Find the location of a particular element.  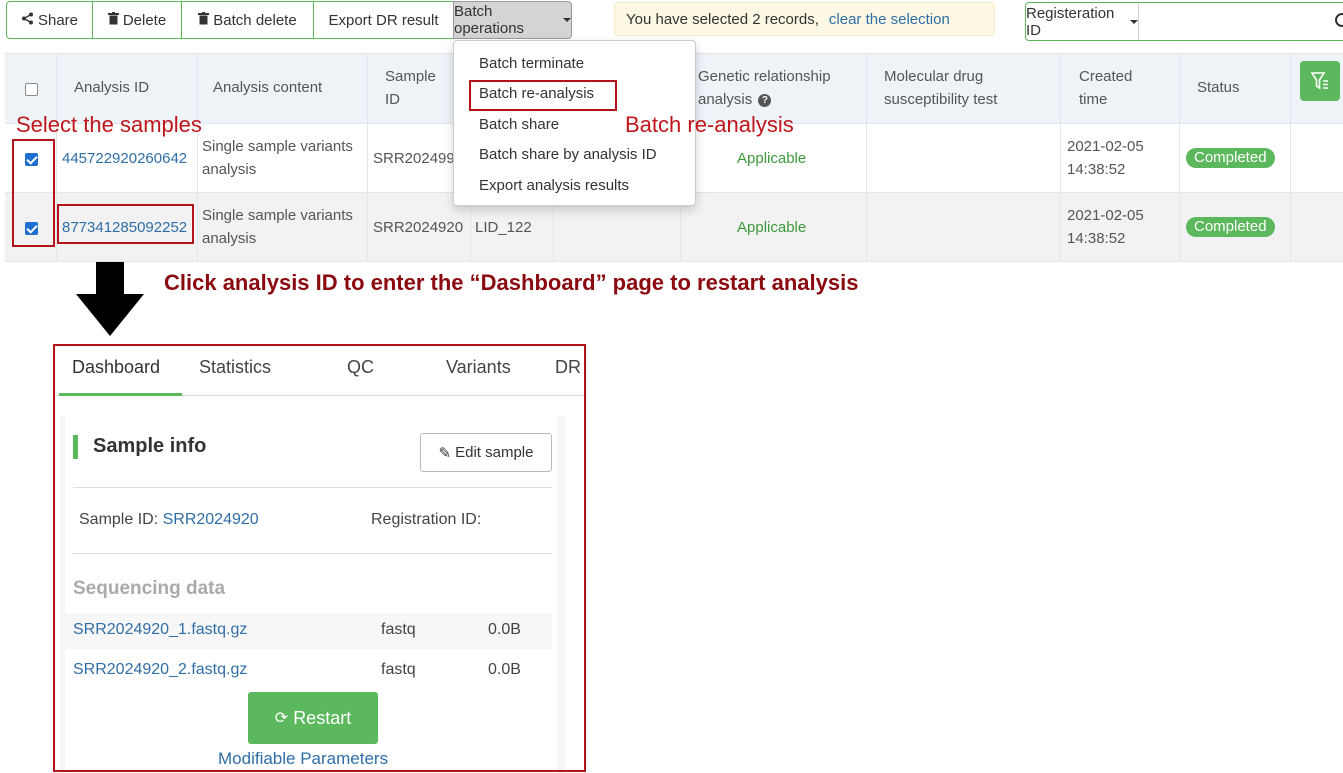

batch-delete-label: Batch delete is located at coordinates (255, 20).